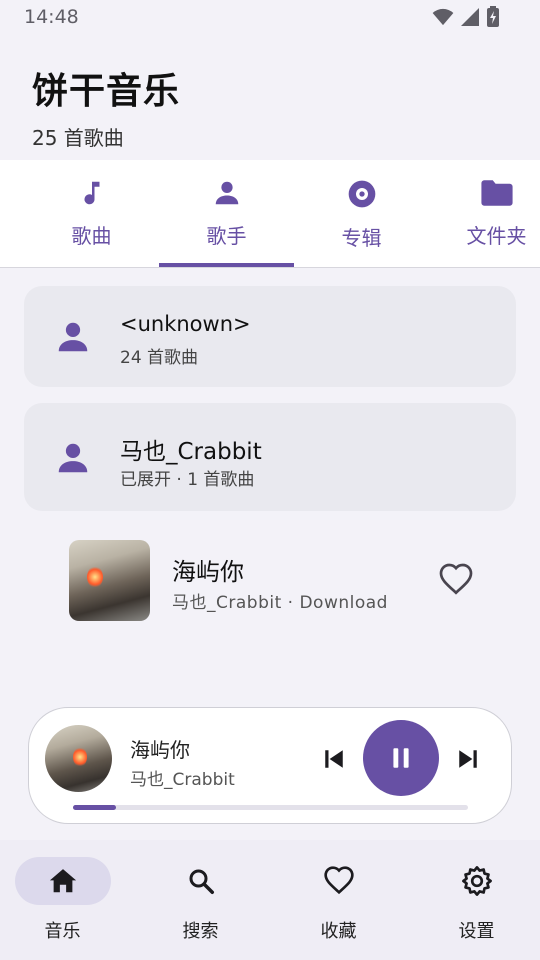 The width and height of the screenshot is (540, 960). What do you see at coordinates (443, 17) in the screenshot?
I see `wifi-icon` at bounding box center [443, 17].